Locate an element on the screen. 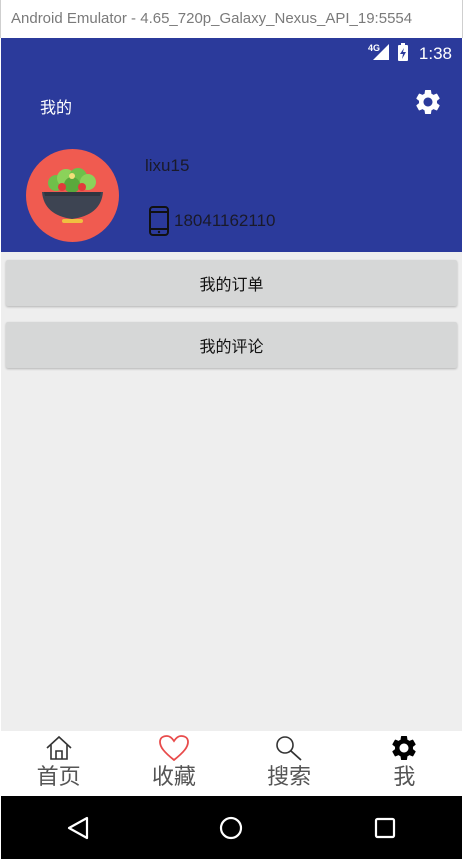 The width and height of the screenshot is (463, 859). back-icon is located at coordinates (77, 827).